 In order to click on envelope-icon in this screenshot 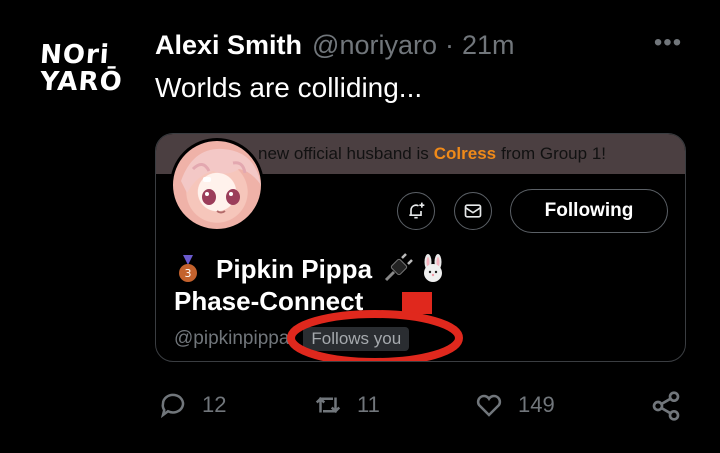, I will do `click(473, 211)`.